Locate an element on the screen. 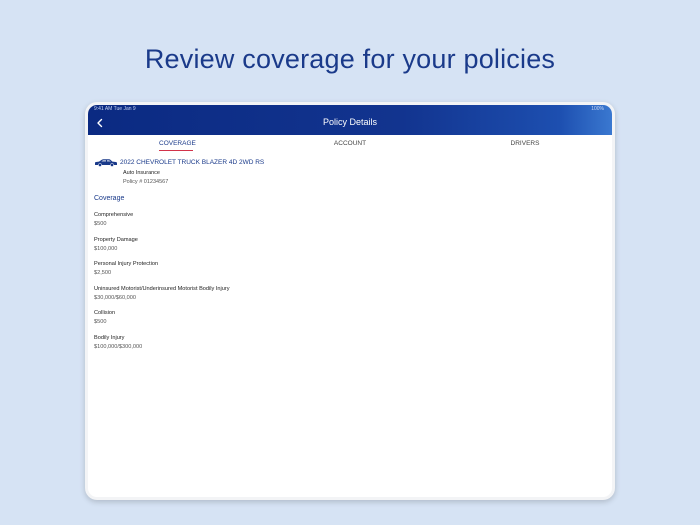 This screenshot has width=700, height=525. coverage-name: Collision is located at coordinates (105, 313).